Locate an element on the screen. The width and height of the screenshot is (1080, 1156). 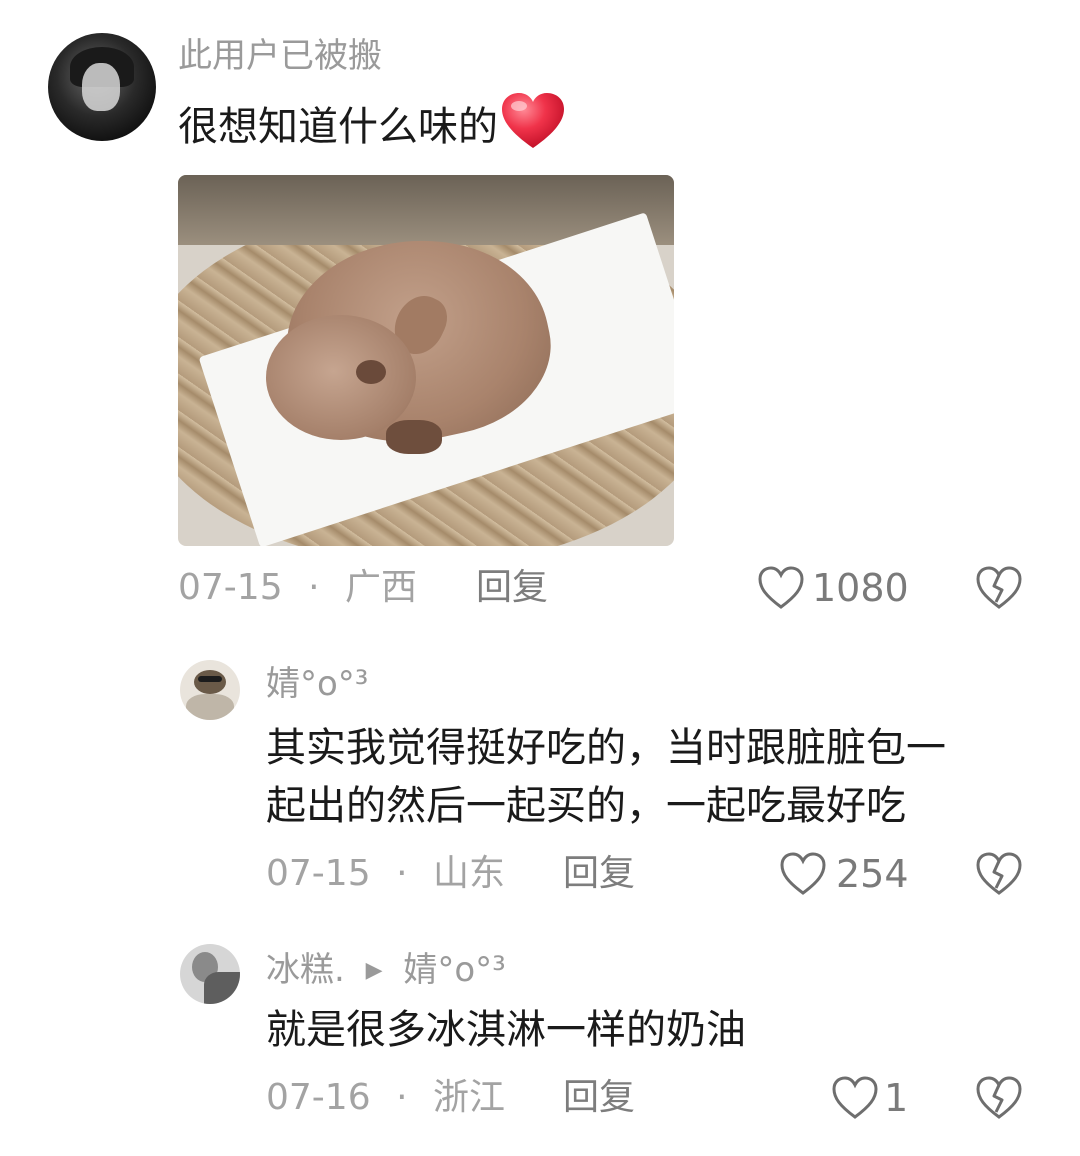
comment-username: 此用户已被搬 is located at coordinates (280, 56).